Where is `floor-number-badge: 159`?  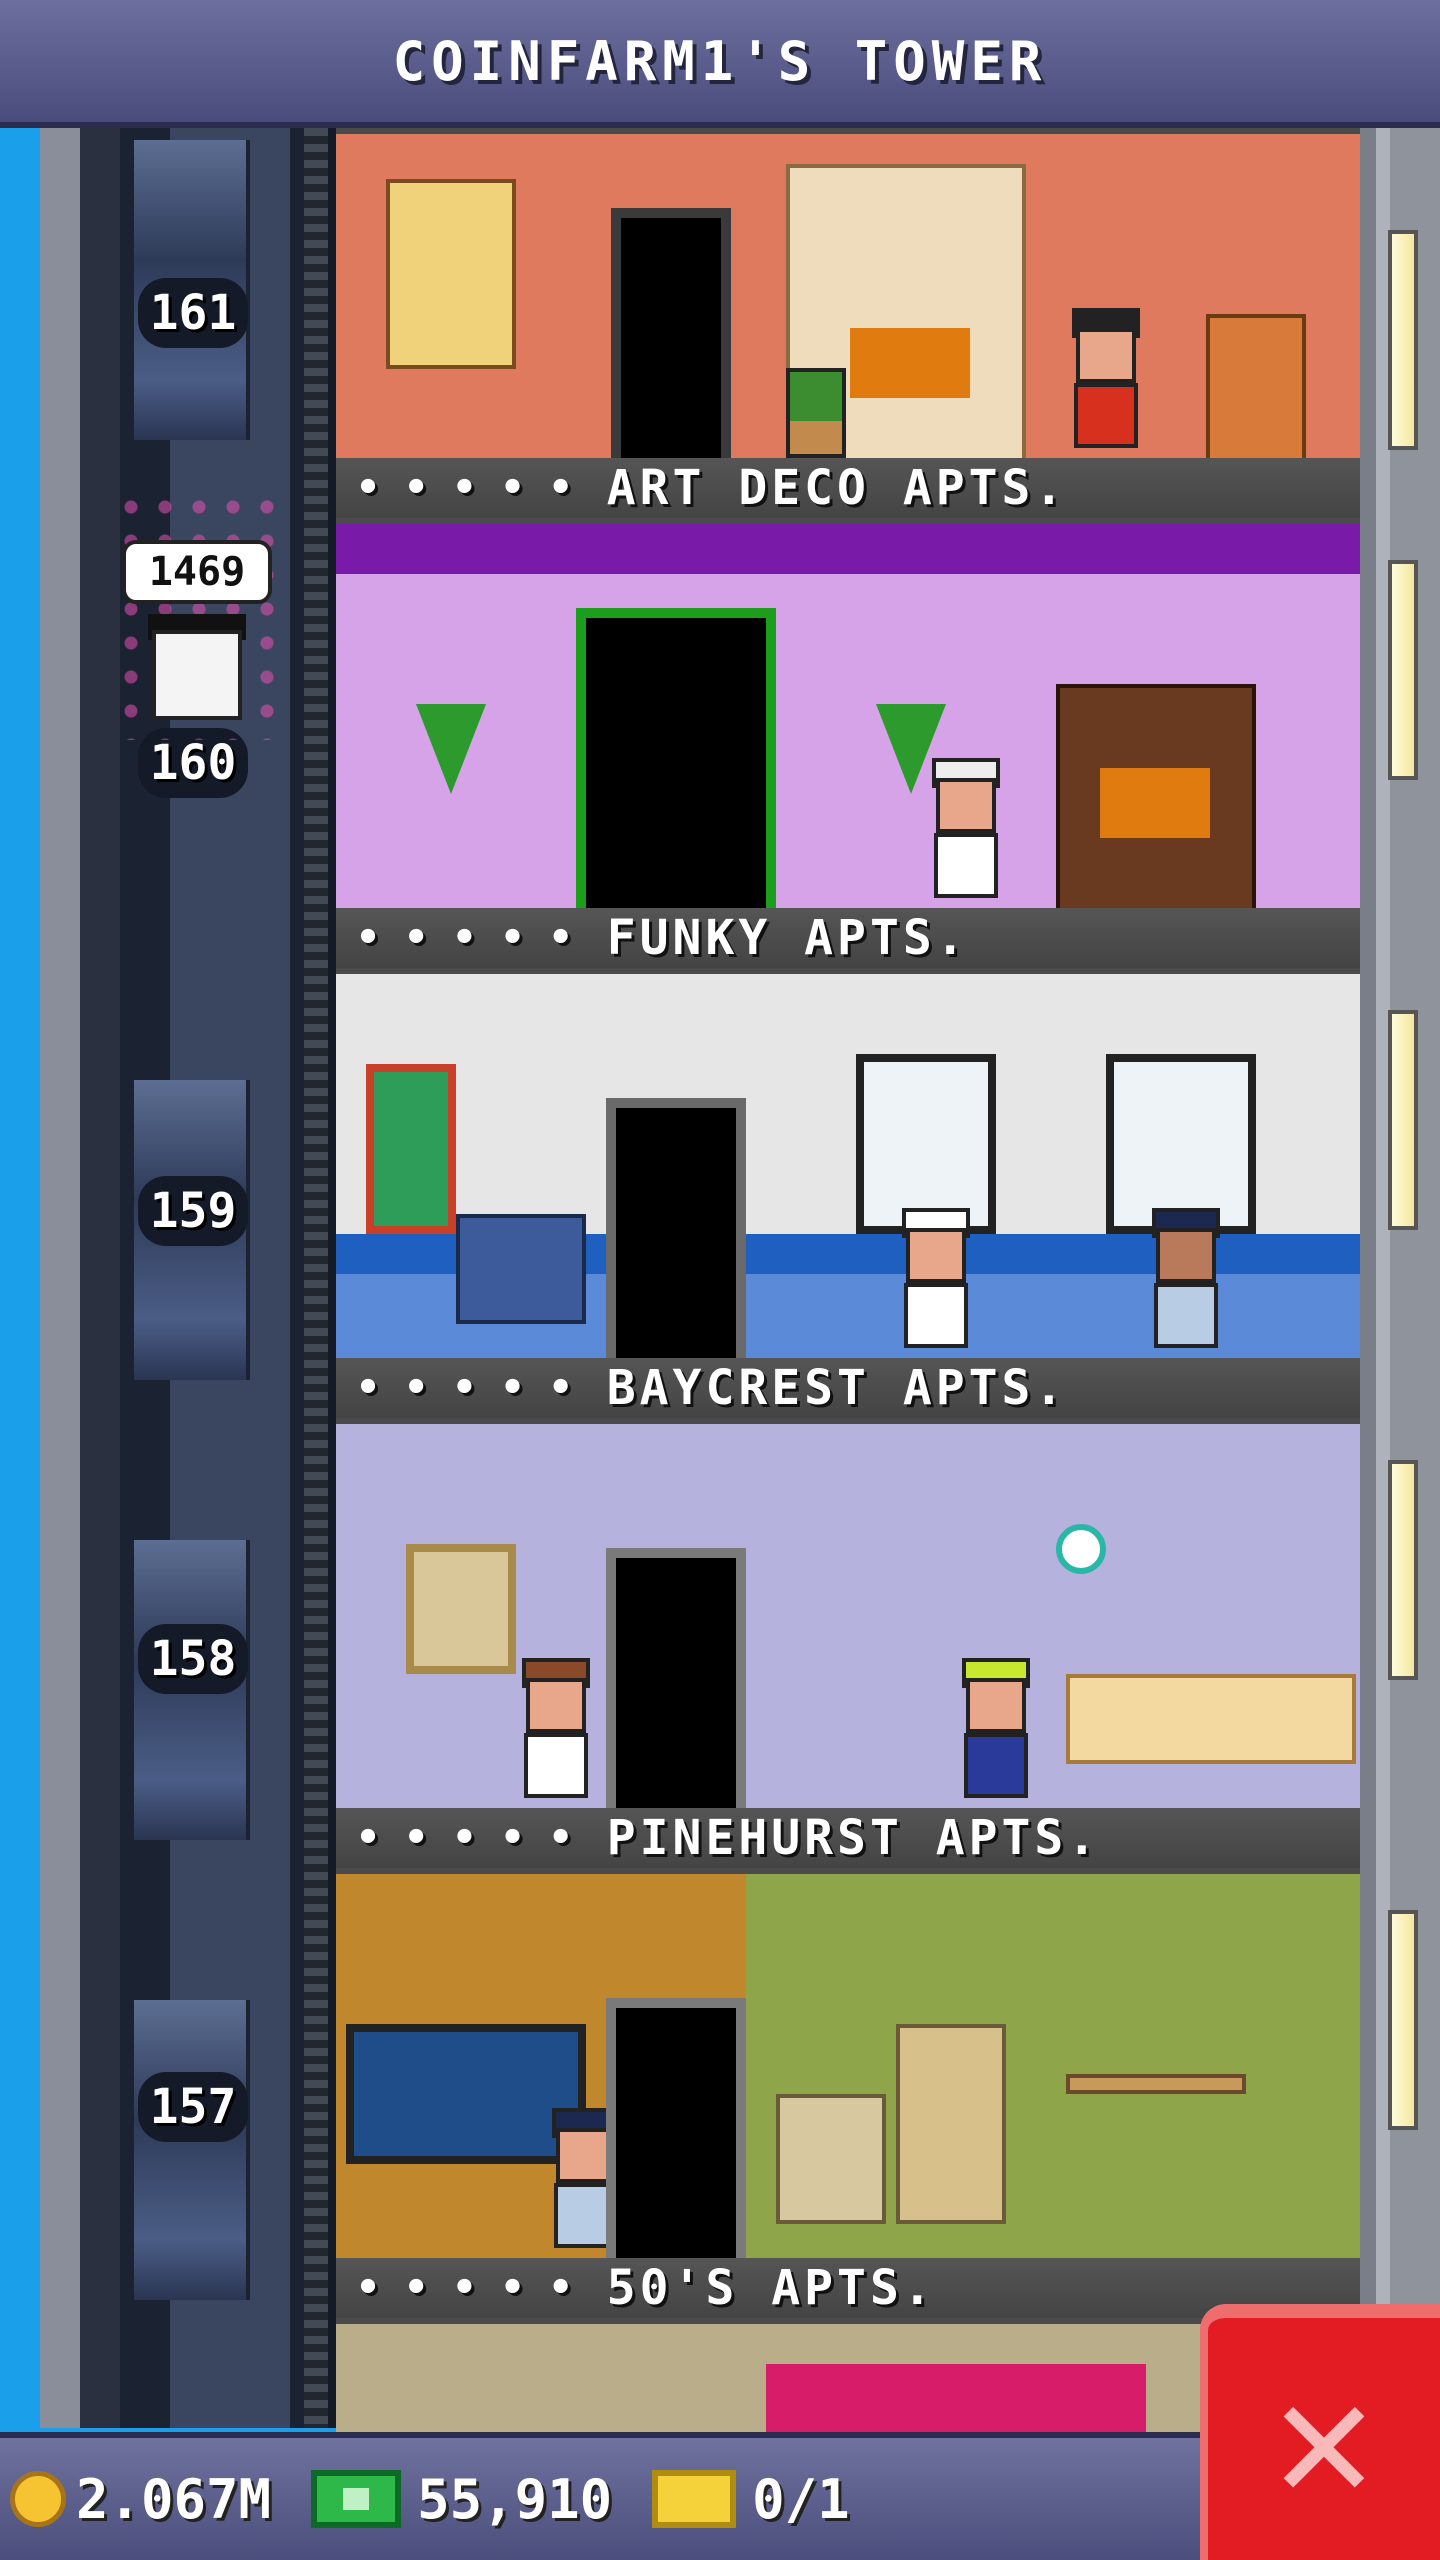 floor-number-badge: 159 is located at coordinates (193, 1211).